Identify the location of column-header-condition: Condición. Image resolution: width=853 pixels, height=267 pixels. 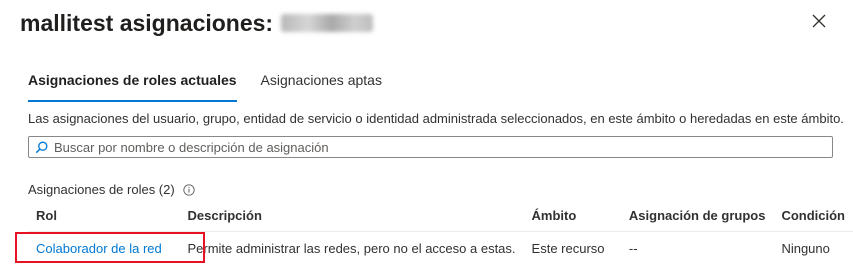
(813, 216).